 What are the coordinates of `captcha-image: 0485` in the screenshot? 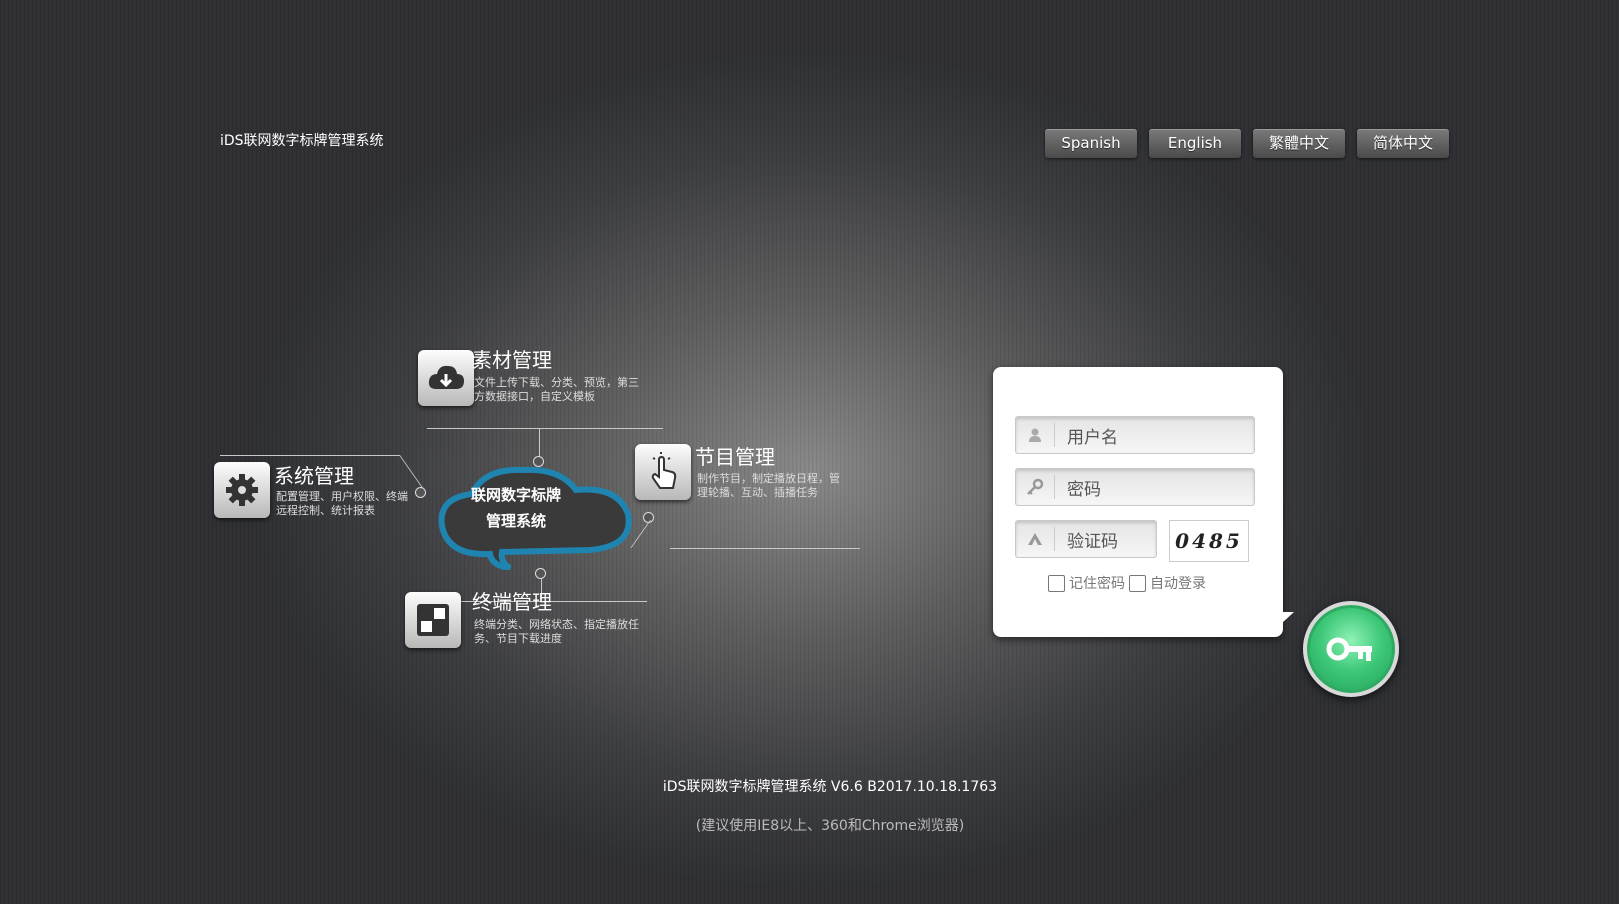 It's located at (1209, 541).